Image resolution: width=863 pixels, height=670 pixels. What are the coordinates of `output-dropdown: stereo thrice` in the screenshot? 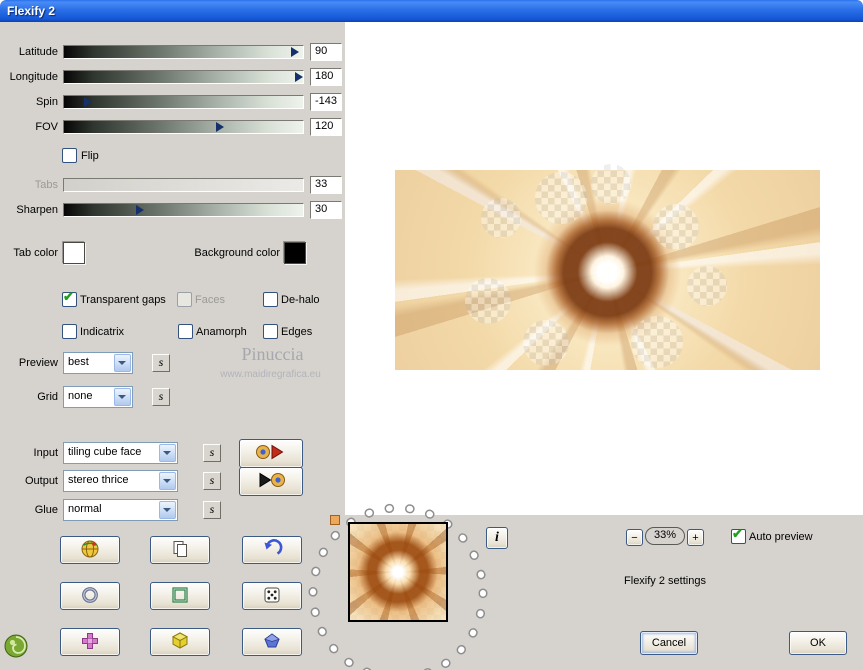 It's located at (120, 481).